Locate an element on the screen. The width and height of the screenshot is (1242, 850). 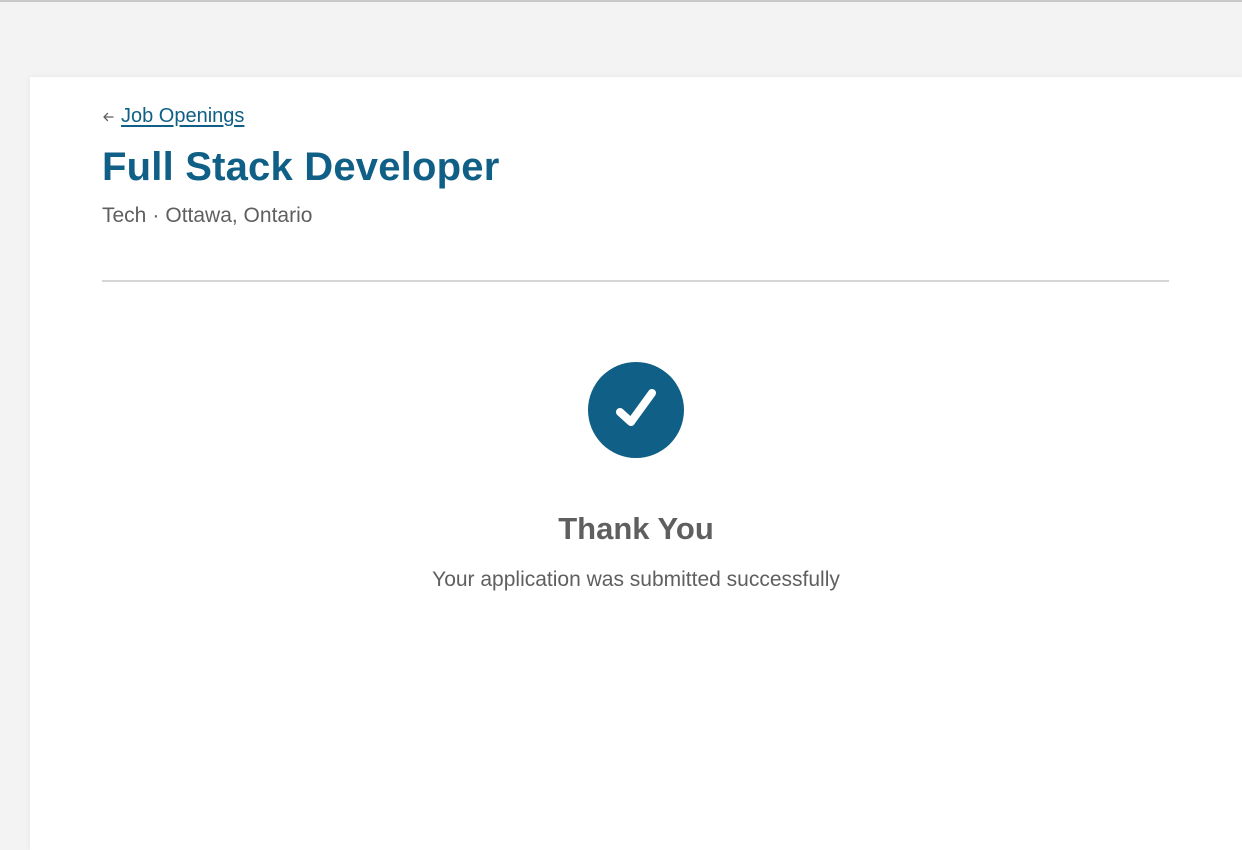
job-department: Tech is located at coordinates (124, 215).